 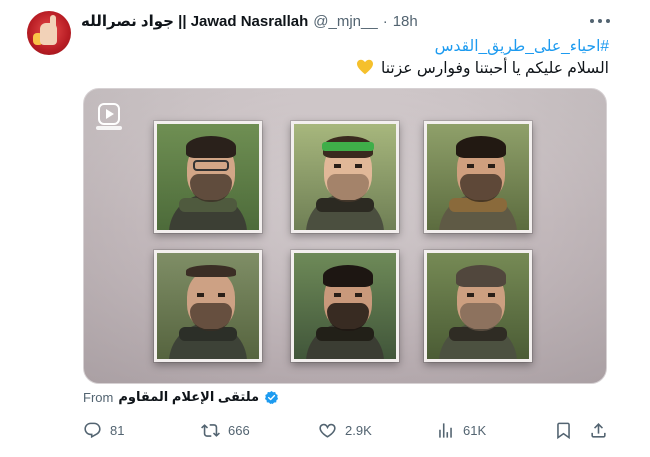 I want to click on reply-button: 81, so click(x=103, y=430).